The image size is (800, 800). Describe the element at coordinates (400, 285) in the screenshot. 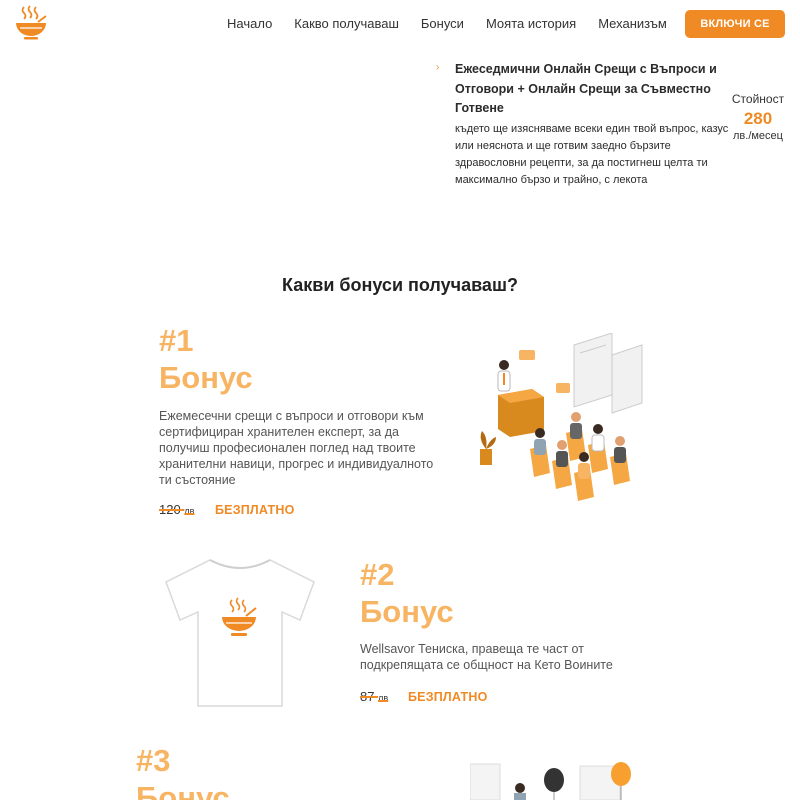

I see `bonuses-section-title: Какви бонуси получаваш?` at that location.